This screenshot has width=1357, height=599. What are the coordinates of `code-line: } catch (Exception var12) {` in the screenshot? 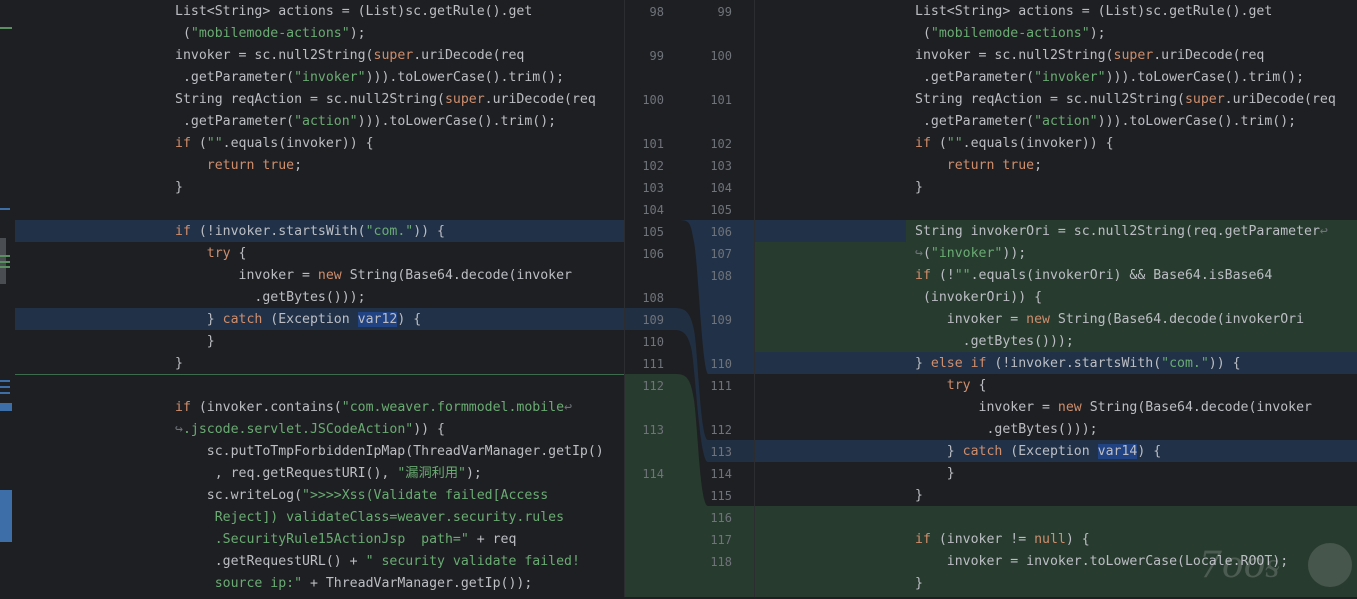 It's located at (298, 320).